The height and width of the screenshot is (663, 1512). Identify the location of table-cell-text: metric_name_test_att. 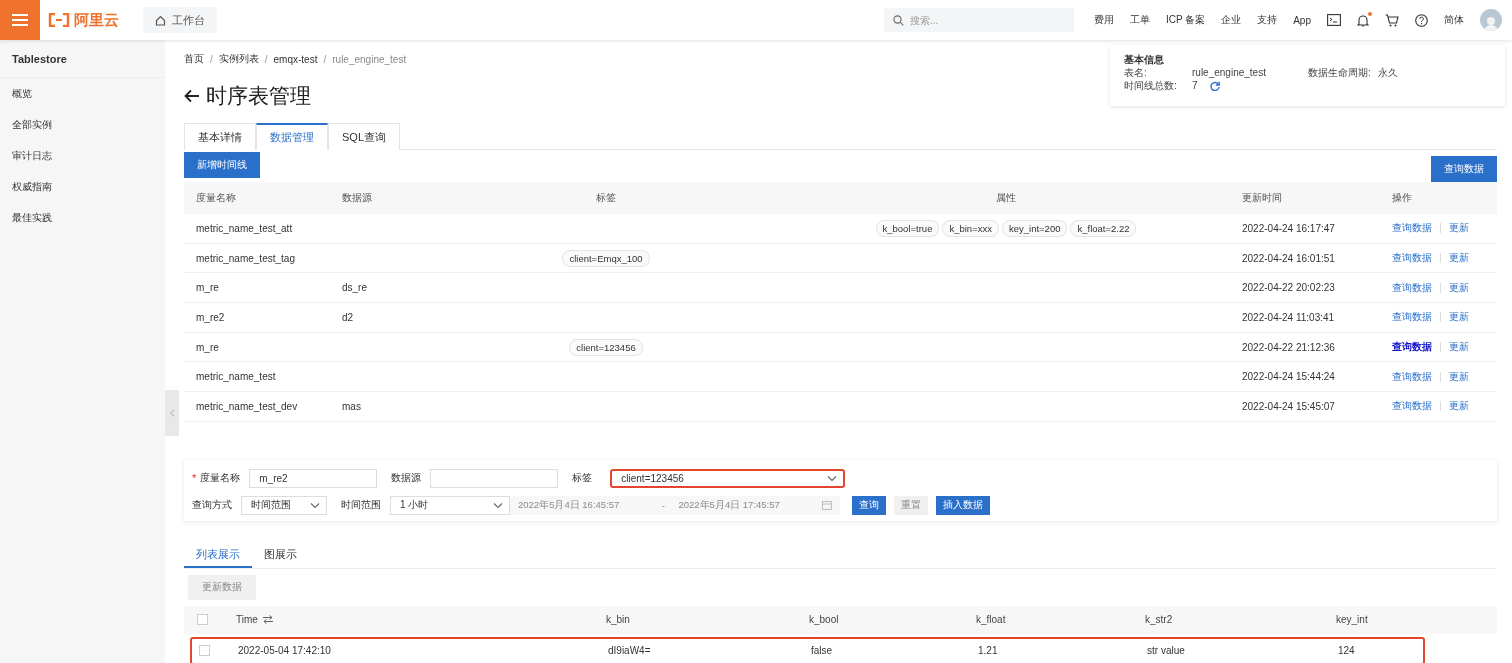
(244, 228).